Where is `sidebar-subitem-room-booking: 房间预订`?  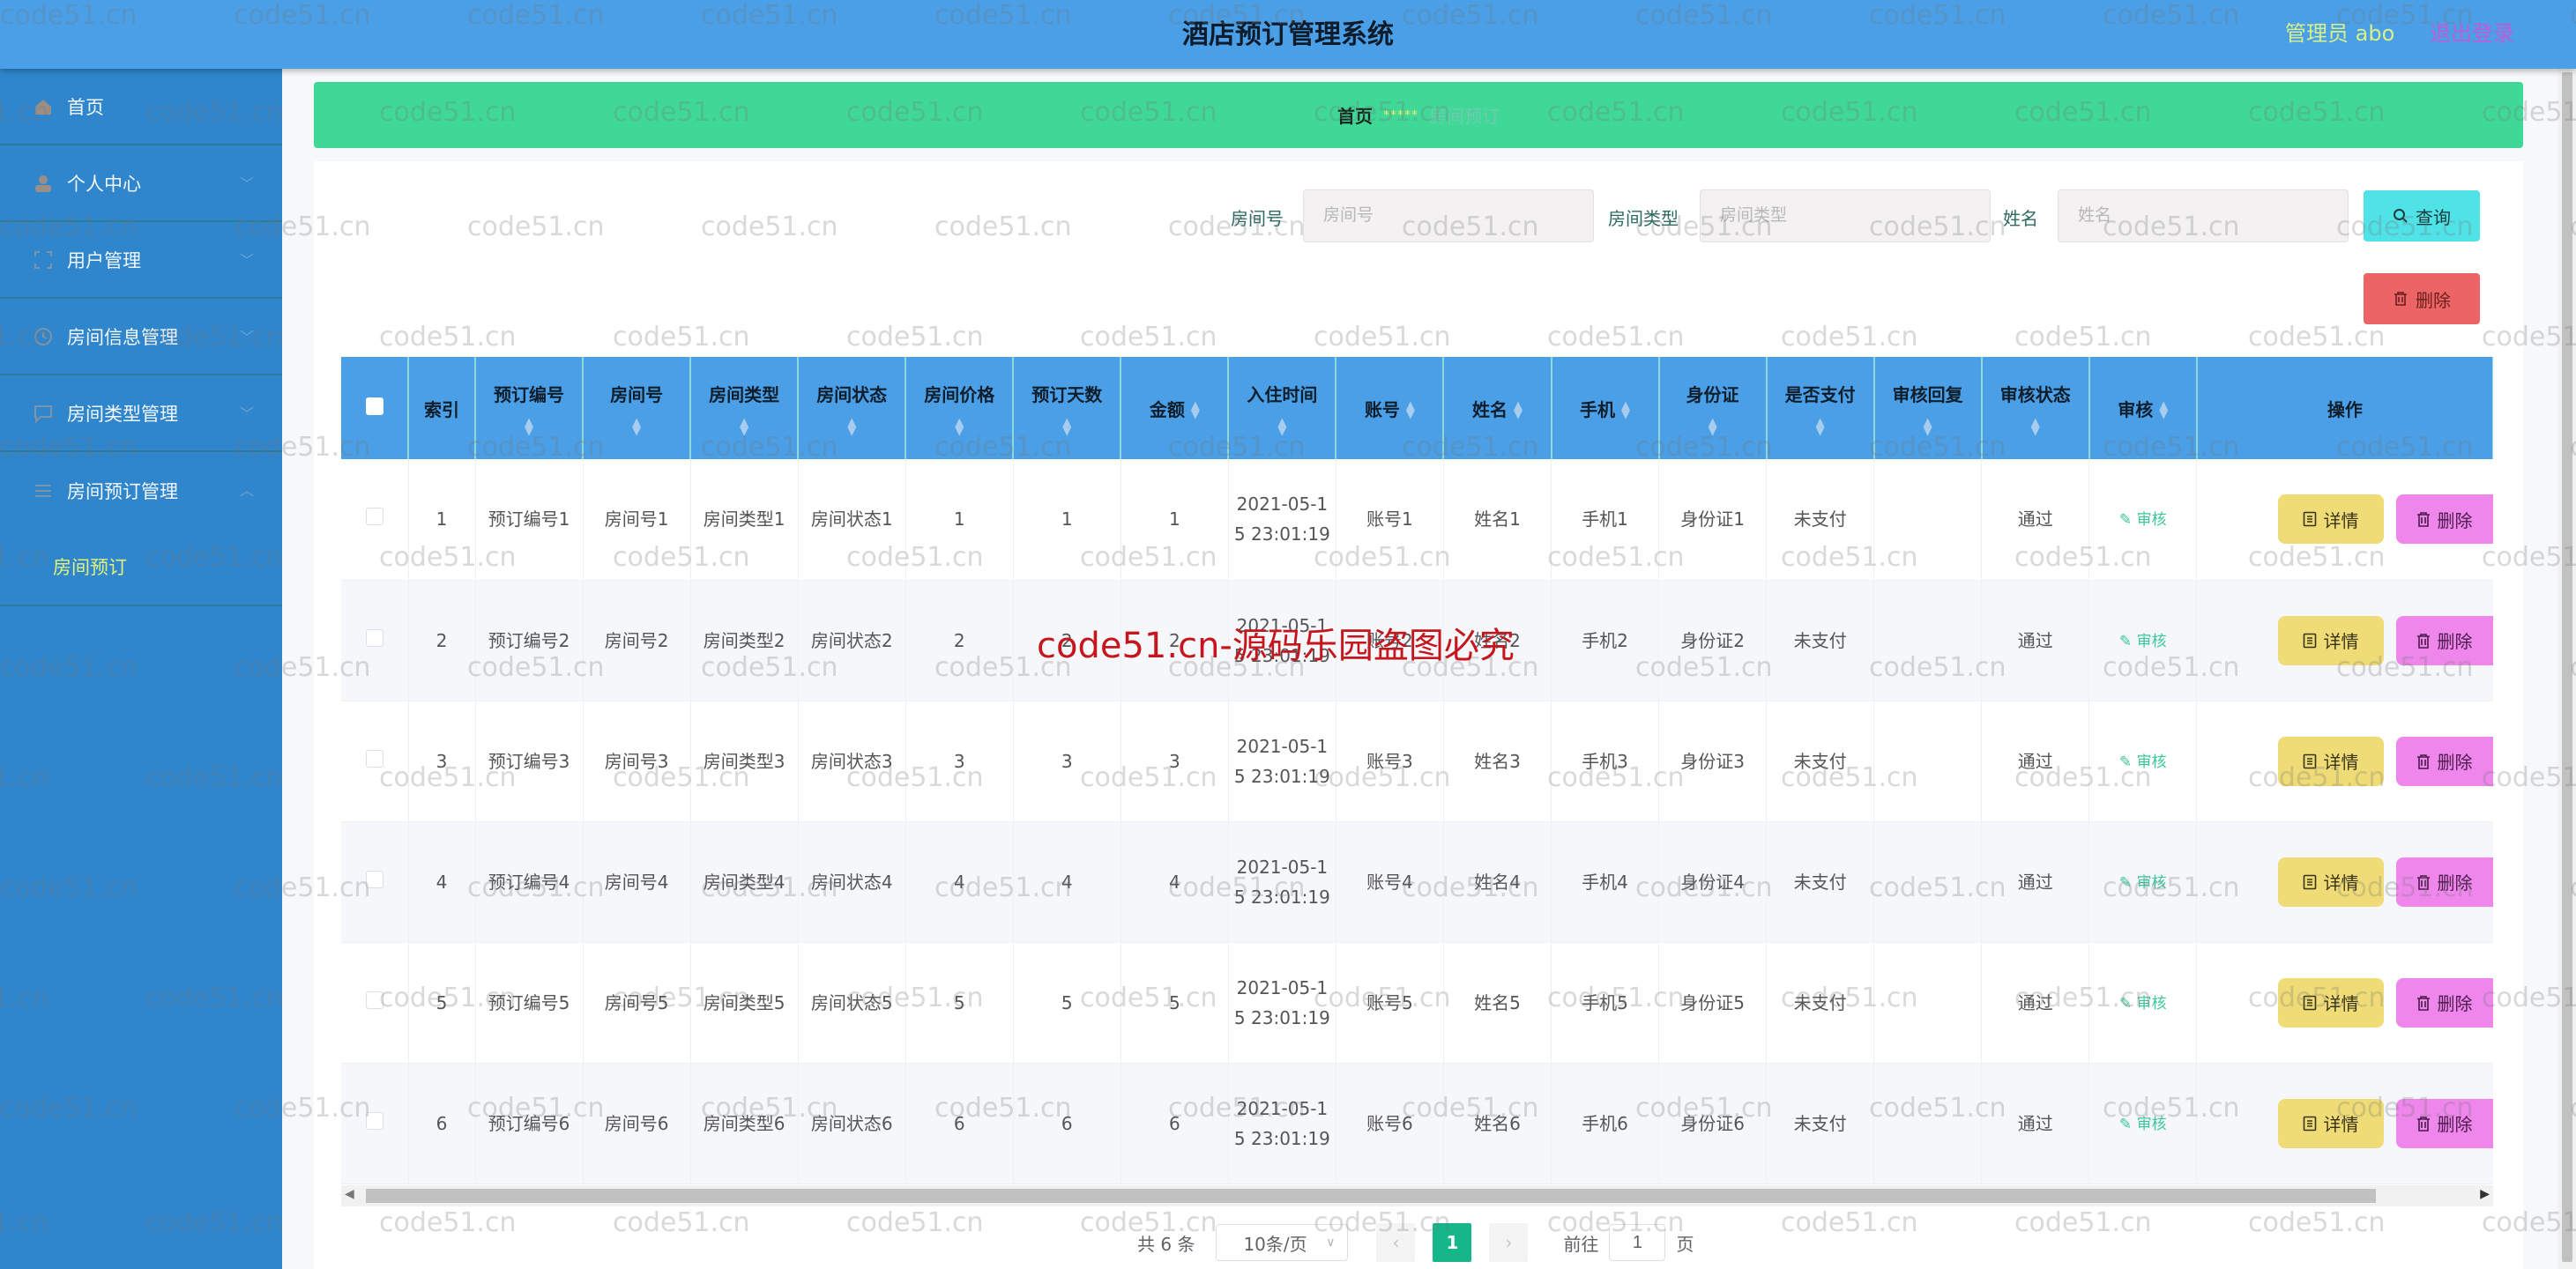
sidebar-subitem-room-booking: 房间预订 is located at coordinates (141, 567).